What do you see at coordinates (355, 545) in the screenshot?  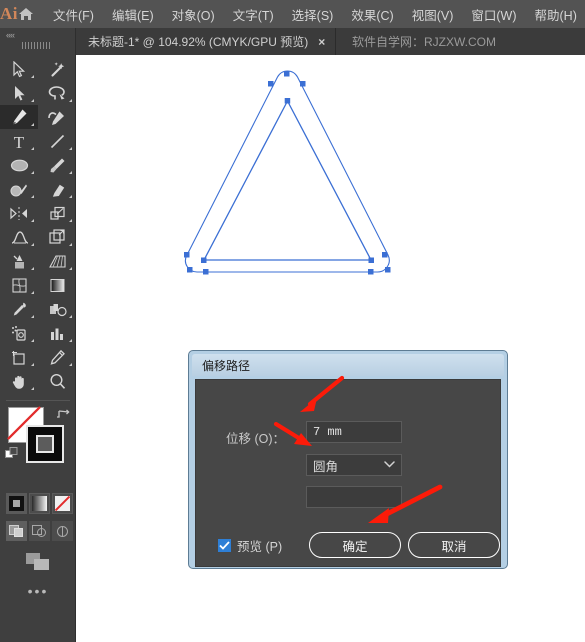 I see `ok-button: 确定` at bounding box center [355, 545].